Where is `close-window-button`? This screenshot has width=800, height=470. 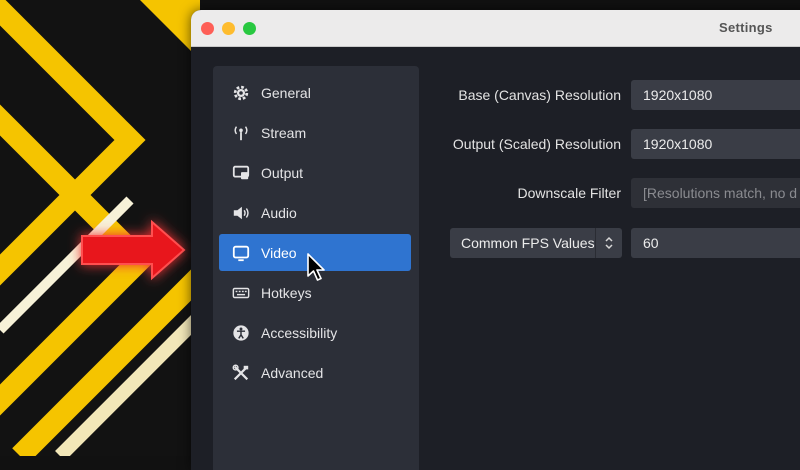
close-window-button is located at coordinates (207, 28).